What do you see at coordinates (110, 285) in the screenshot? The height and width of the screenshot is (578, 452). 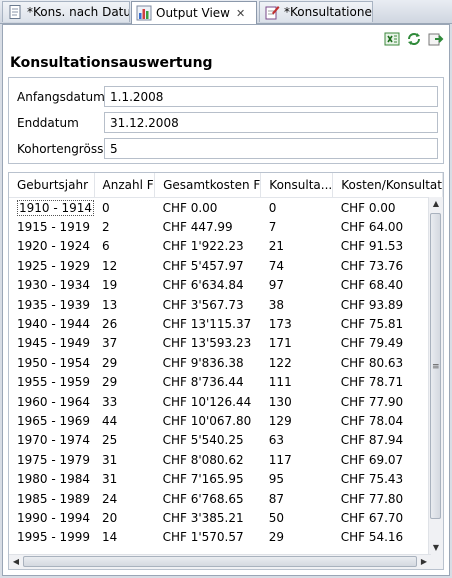 I see `table-cell: 19` at bounding box center [110, 285].